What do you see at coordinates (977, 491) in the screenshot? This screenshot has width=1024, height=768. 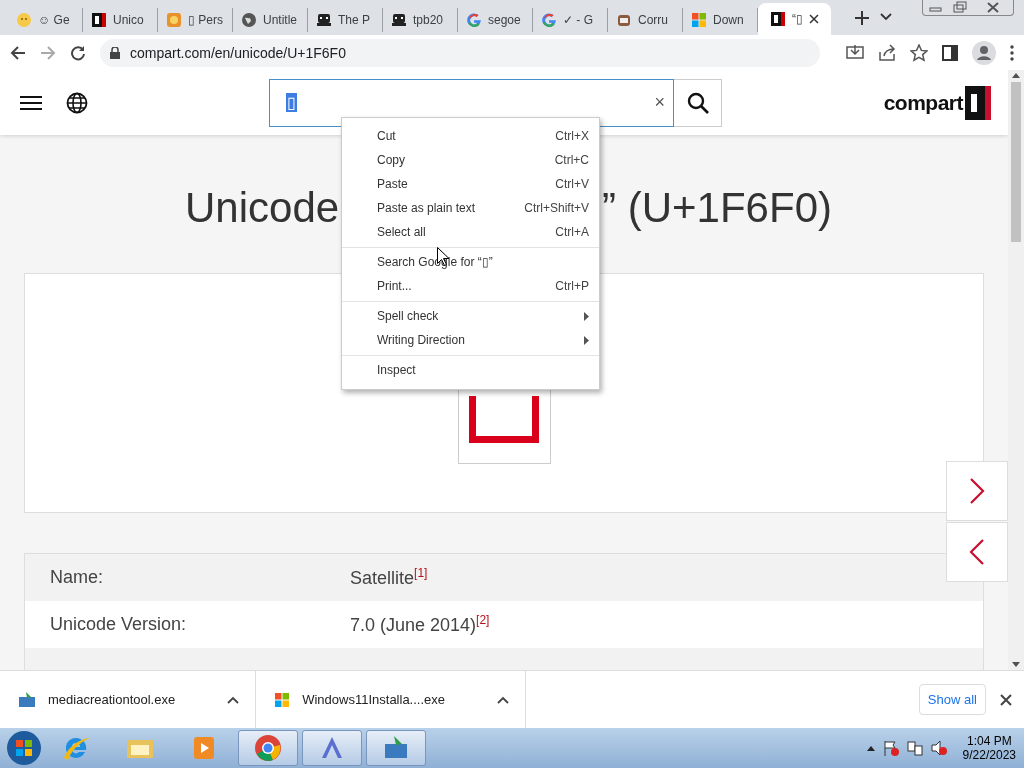 I see `chevron-right-icon` at bounding box center [977, 491].